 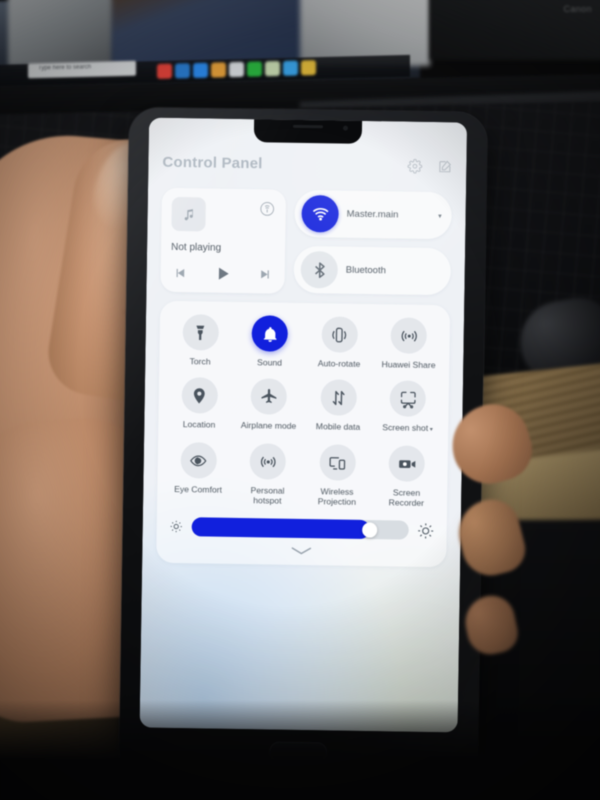 I want to click on taskbar-whatsapp-icon, so click(x=254, y=69).